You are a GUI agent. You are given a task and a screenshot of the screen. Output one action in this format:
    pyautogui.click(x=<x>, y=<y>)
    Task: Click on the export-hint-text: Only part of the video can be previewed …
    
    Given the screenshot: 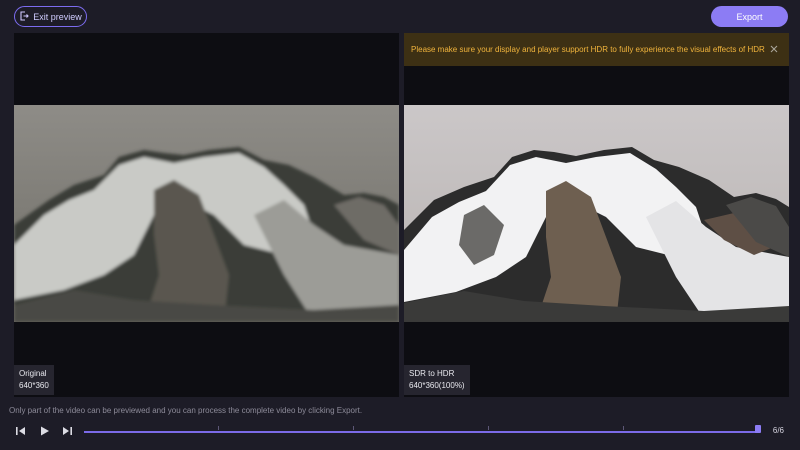 What is the action you would take?
    pyautogui.click(x=186, y=410)
    